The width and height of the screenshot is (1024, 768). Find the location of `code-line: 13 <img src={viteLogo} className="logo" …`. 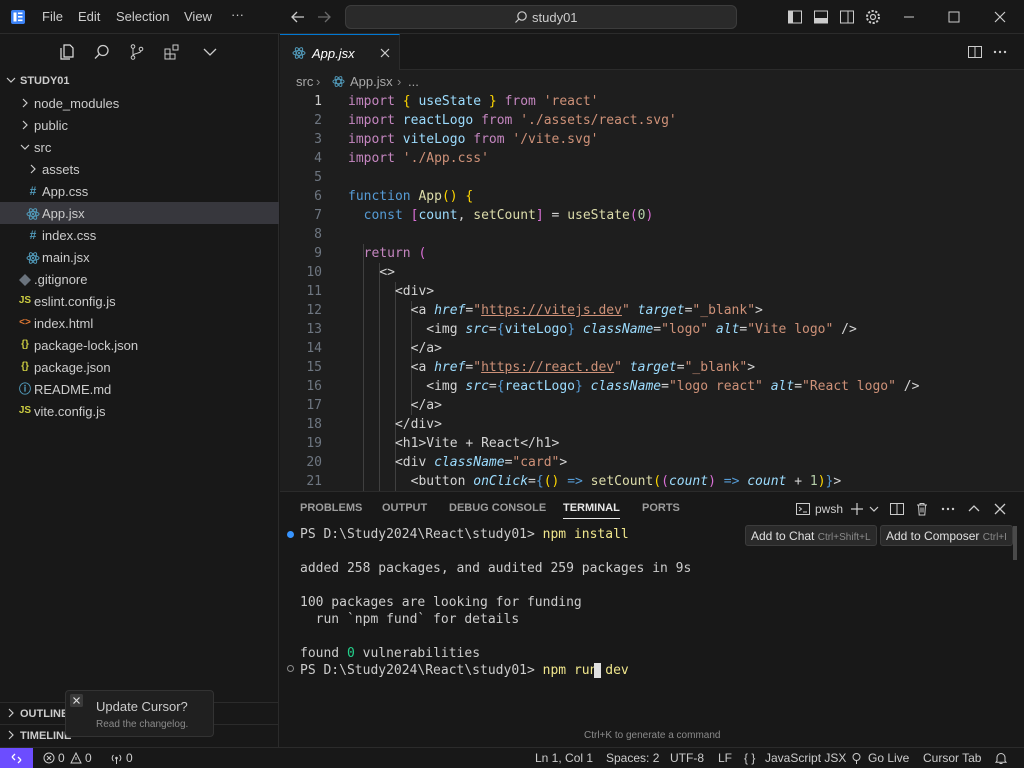

code-line: 13 <img src={viteLogo} className="logo" … is located at coordinates (581, 329).